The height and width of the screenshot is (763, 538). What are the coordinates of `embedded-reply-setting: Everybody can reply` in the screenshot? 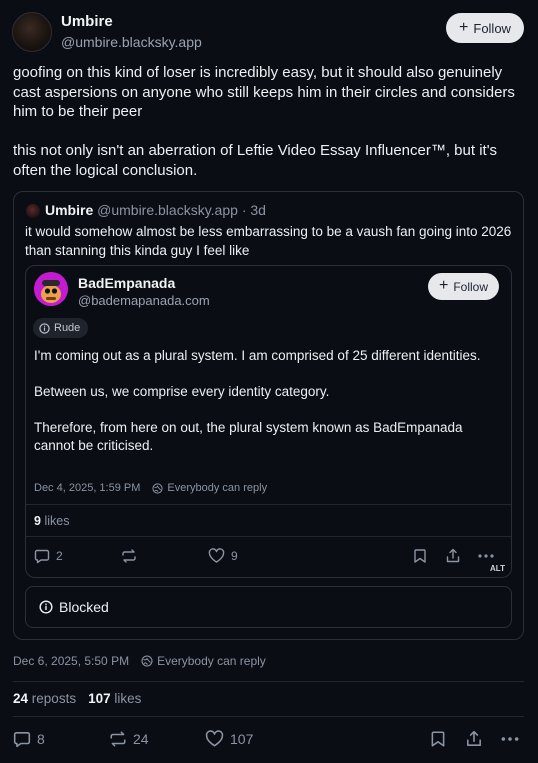 It's located at (217, 488).